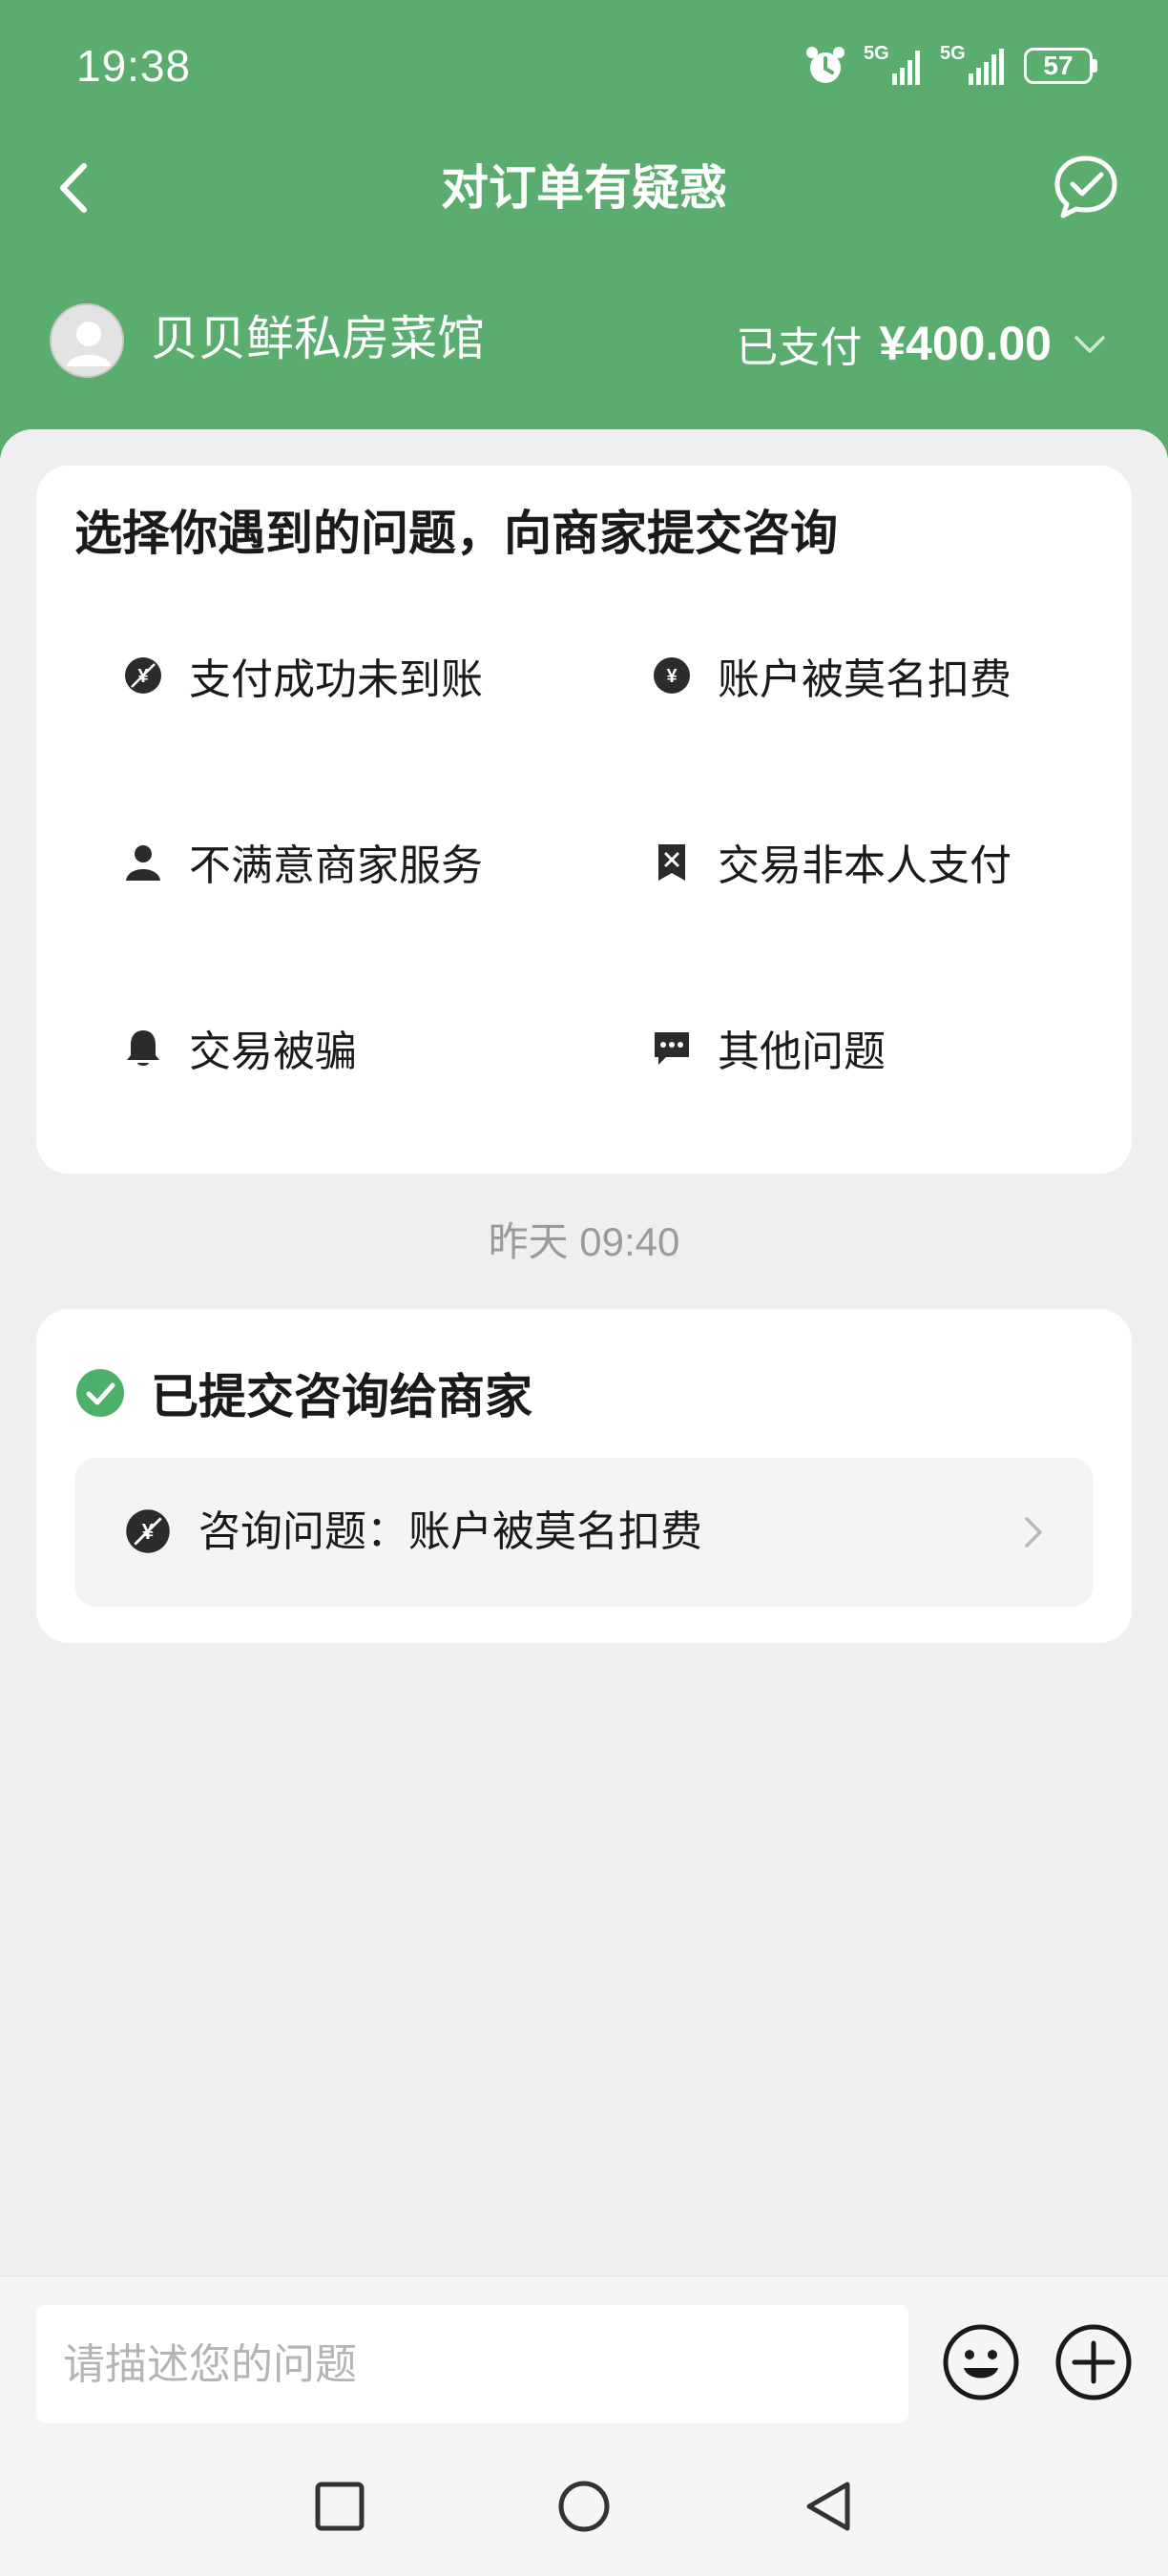 The height and width of the screenshot is (2576, 1168). I want to click on battery-level: 57, so click(1058, 65).